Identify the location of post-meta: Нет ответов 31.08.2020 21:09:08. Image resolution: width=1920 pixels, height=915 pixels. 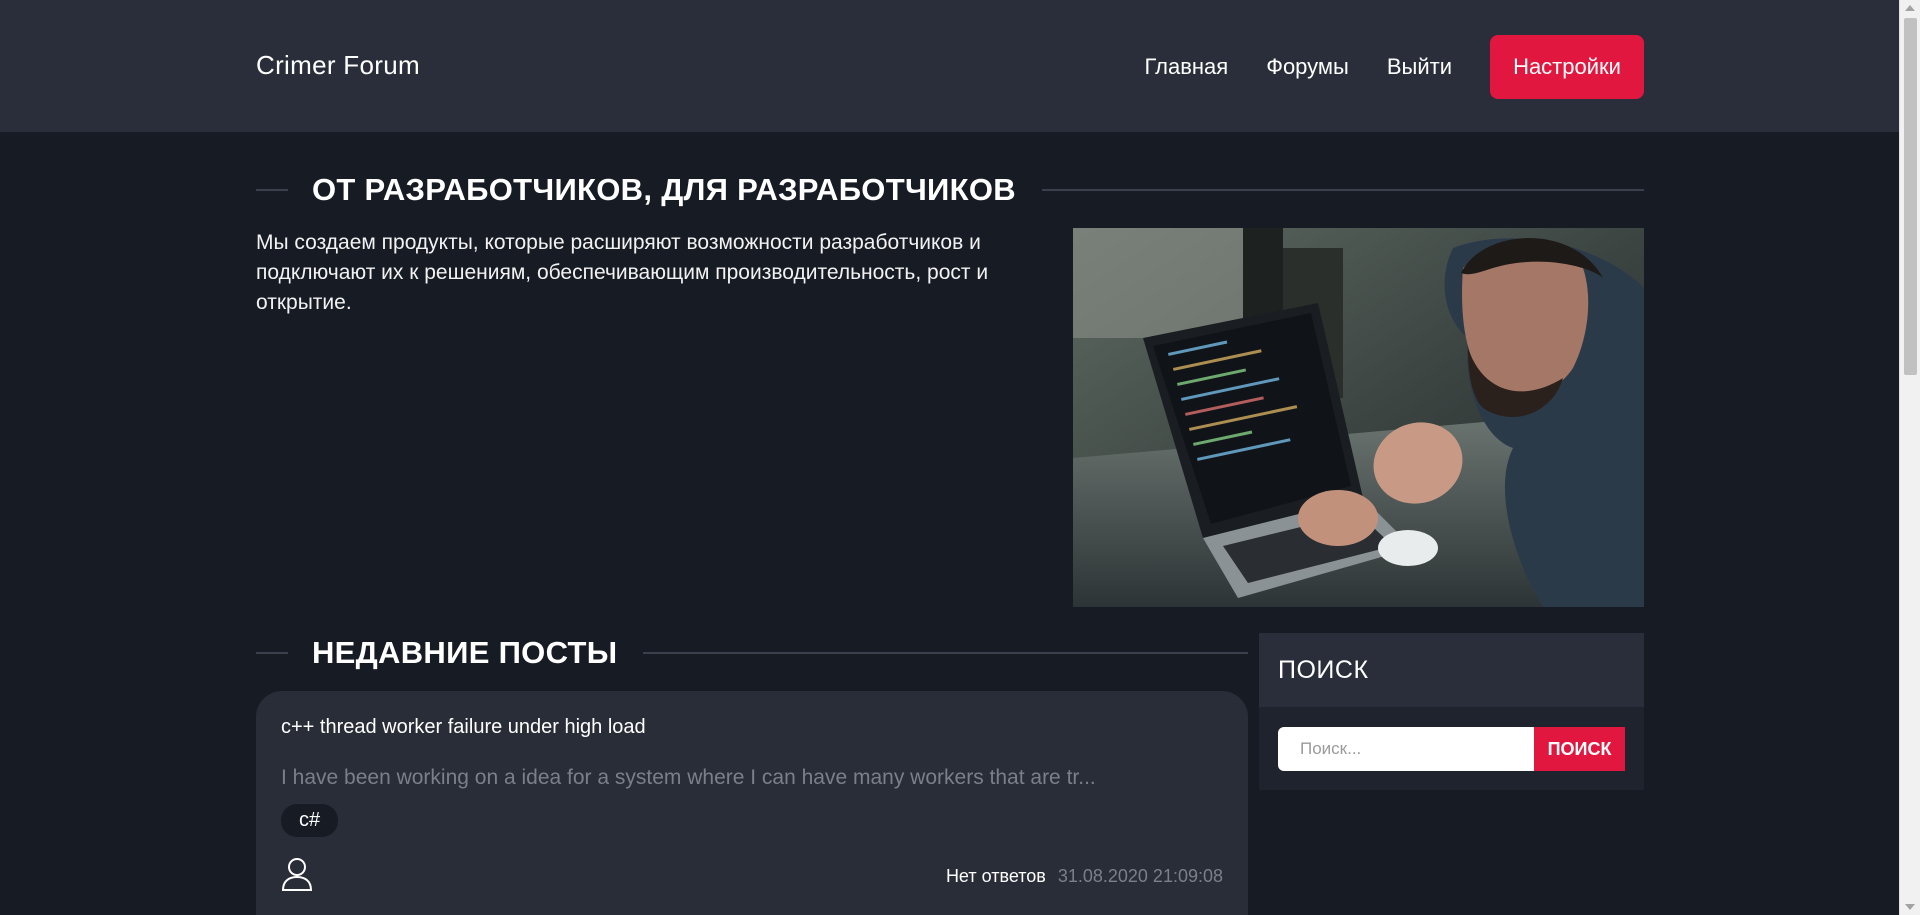
(1084, 876).